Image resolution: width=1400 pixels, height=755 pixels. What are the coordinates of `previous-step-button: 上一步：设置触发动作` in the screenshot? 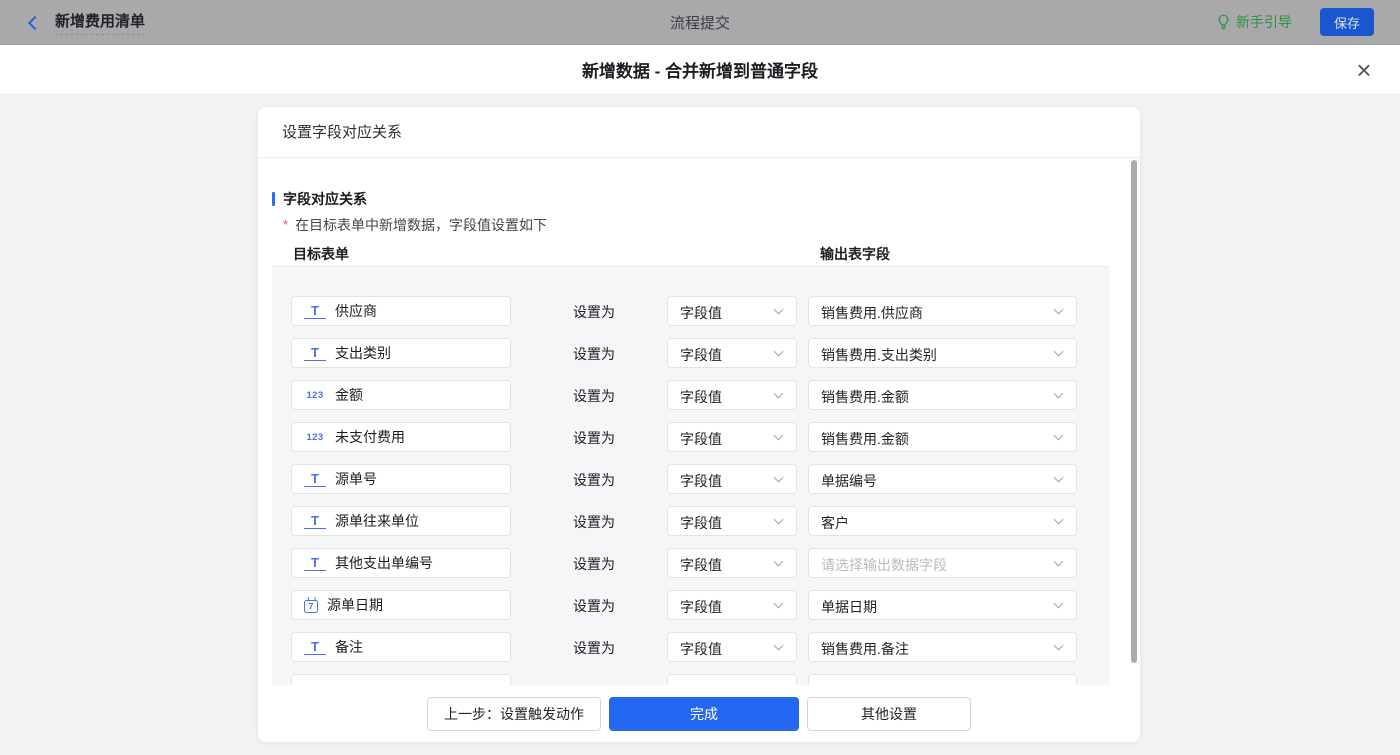 It's located at (514, 713).